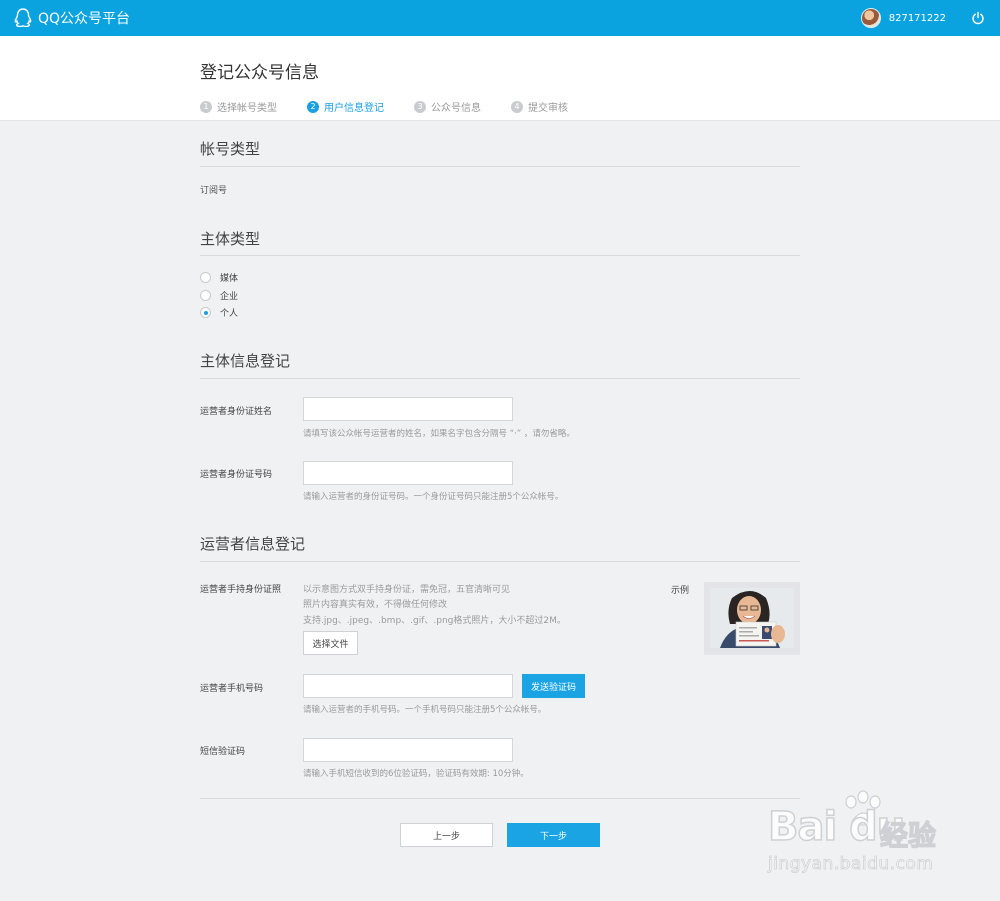 The image size is (1000, 901). What do you see at coordinates (548, 108) in the screenshot?
I see `step-label: 提交审核` at bounding box center [548, 108].